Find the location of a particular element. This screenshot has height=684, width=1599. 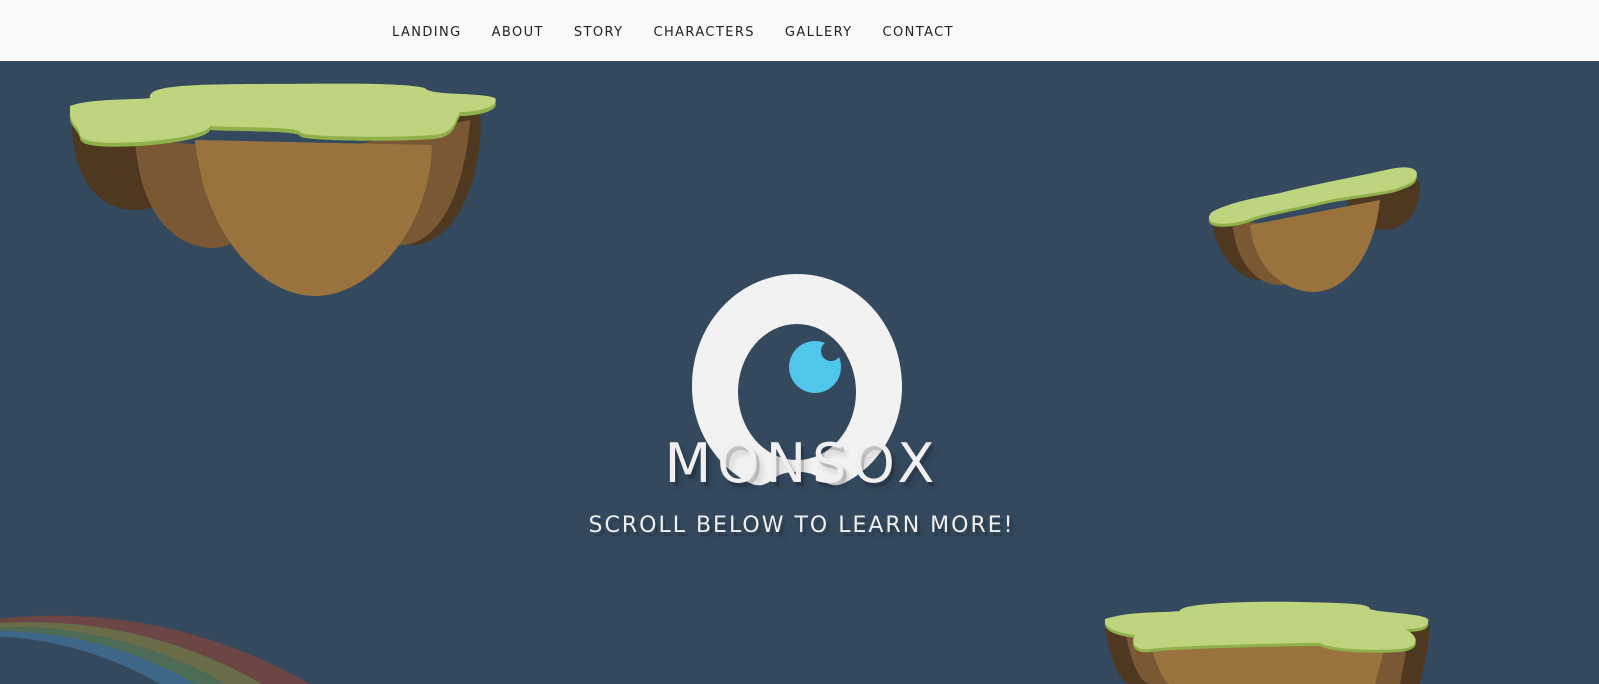

nav-link-story: STORY is located at coordinates (599, 32).